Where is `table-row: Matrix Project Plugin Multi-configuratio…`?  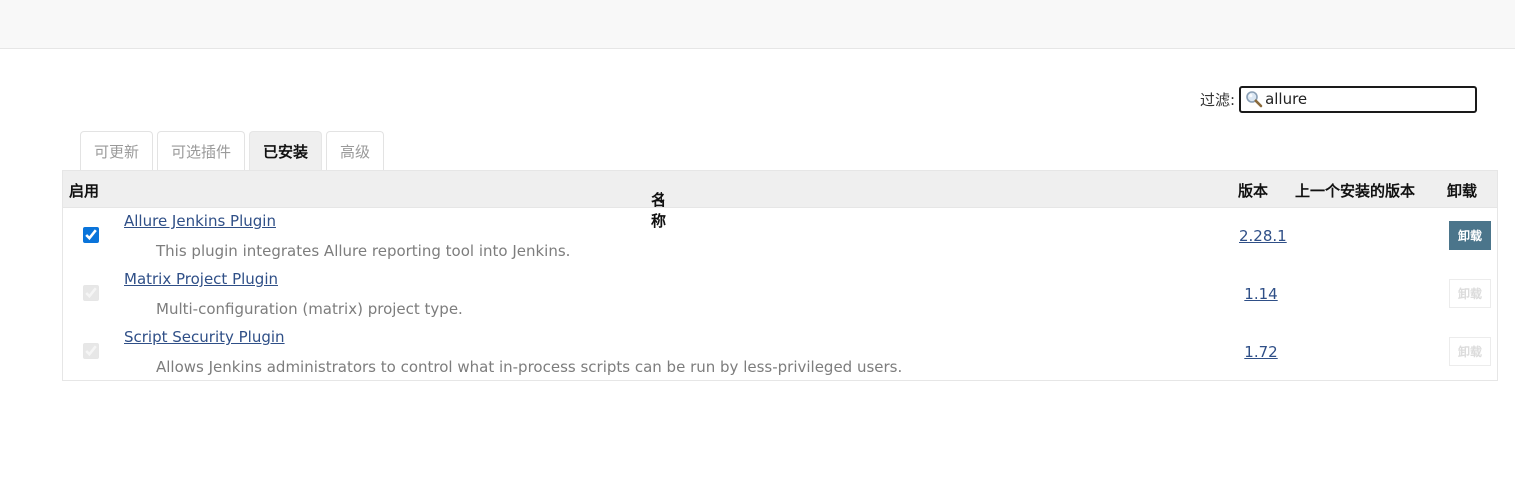 table-row: Matrix Project Plugin Multi-configuratio… is located at coordinates (780, 294).